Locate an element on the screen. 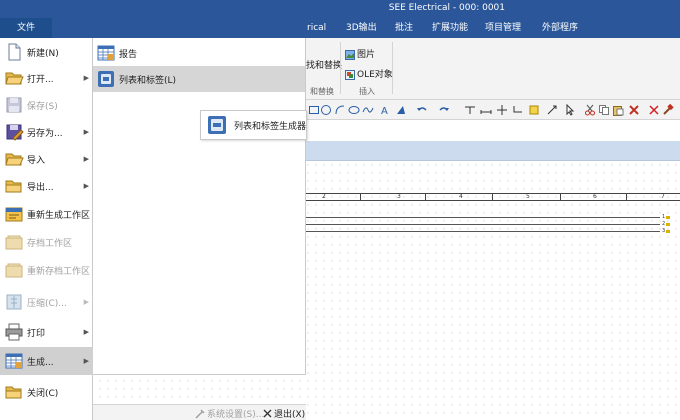  tab-partial: rical is located at coordinates (316, 28).